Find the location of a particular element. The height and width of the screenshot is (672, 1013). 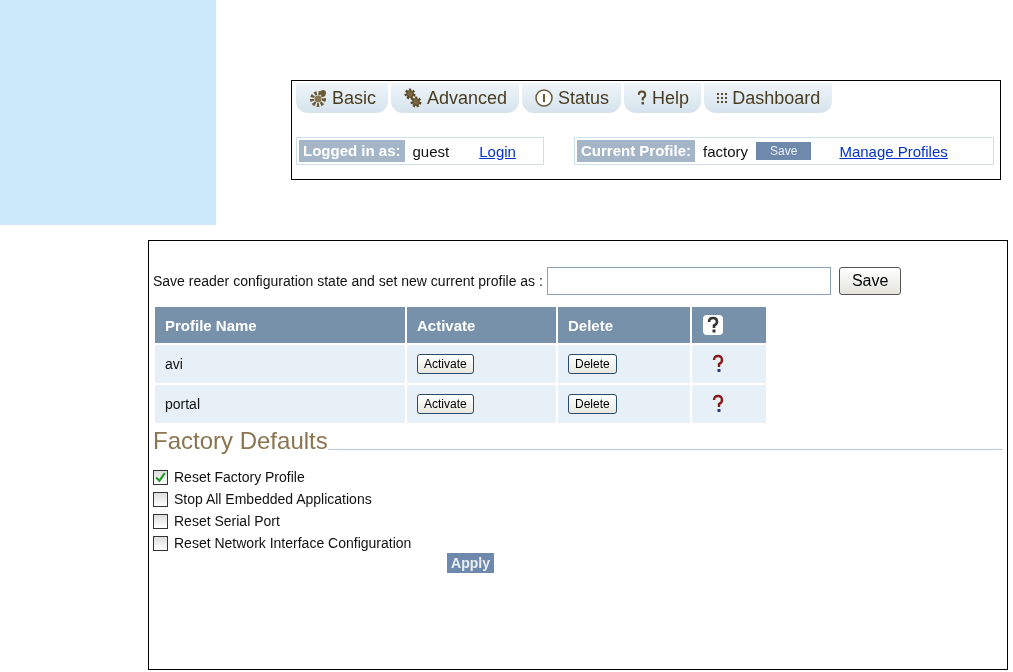

user-name: guest is located at coordinates (431, 151).